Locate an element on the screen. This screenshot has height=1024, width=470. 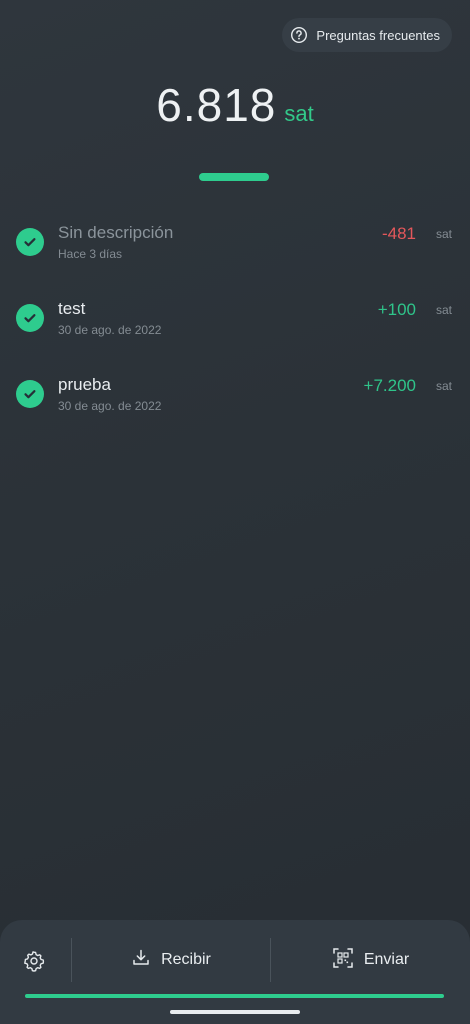
transaction-item: test 30 de ago. de 2022 +100 sat is located at coordinates (235, 332).